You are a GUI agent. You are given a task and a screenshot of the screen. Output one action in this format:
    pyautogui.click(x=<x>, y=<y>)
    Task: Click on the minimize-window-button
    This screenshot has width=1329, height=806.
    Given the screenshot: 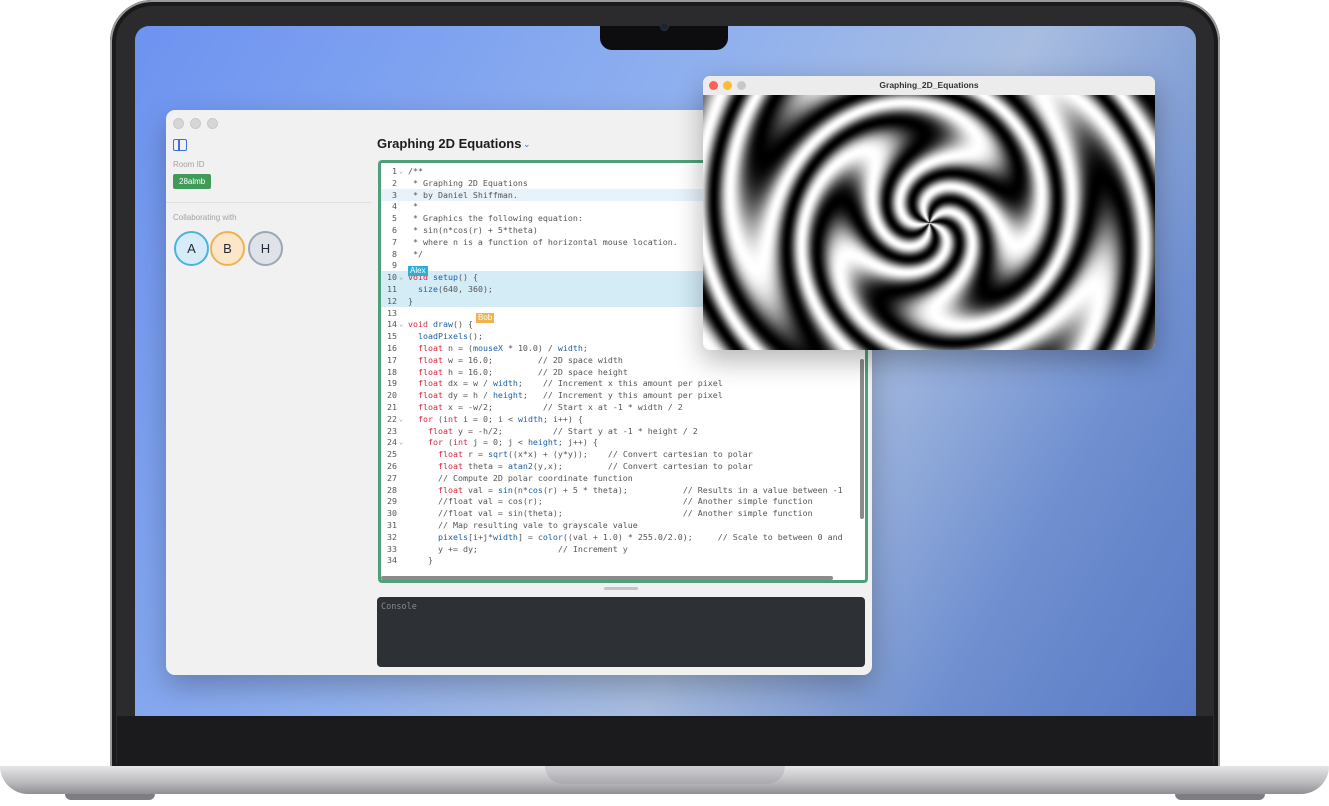 What is the action you would take?
    pyautogui.click(x=195, y=123)
    